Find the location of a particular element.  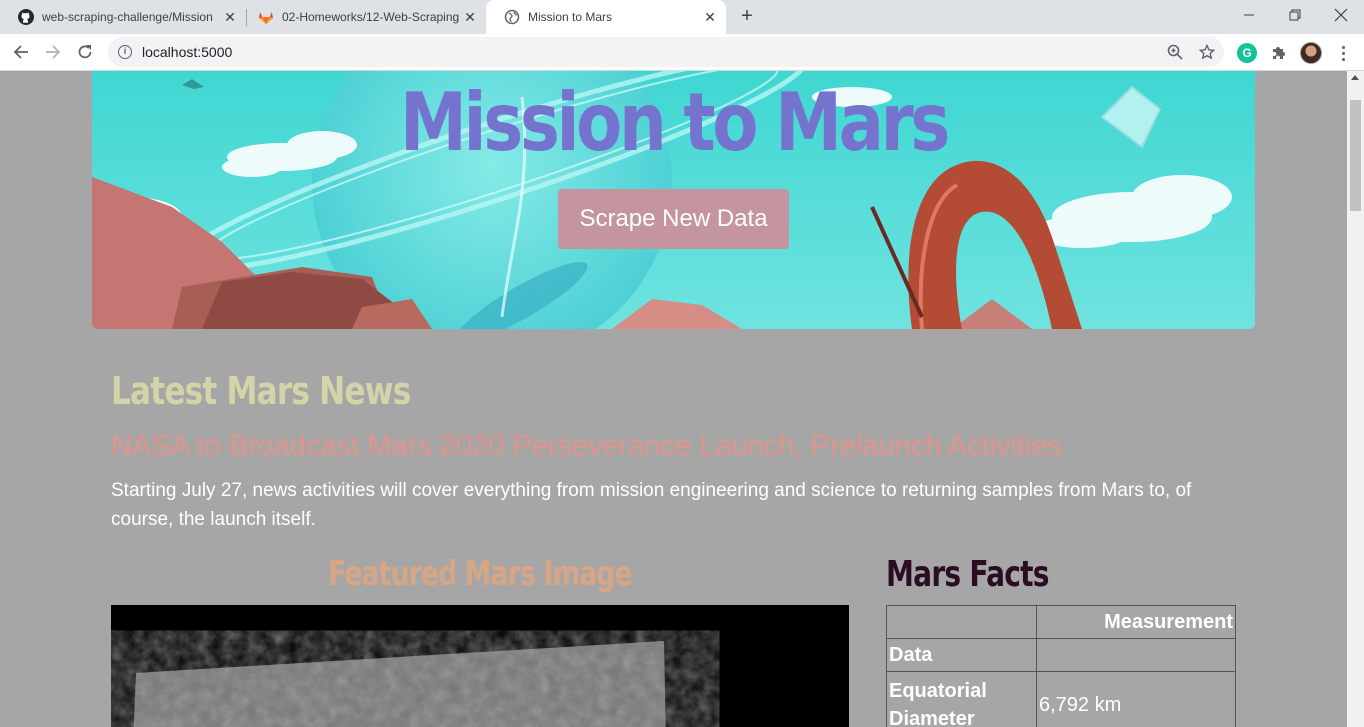

bookmark-star-icon is located at coordinates (1207, 52).